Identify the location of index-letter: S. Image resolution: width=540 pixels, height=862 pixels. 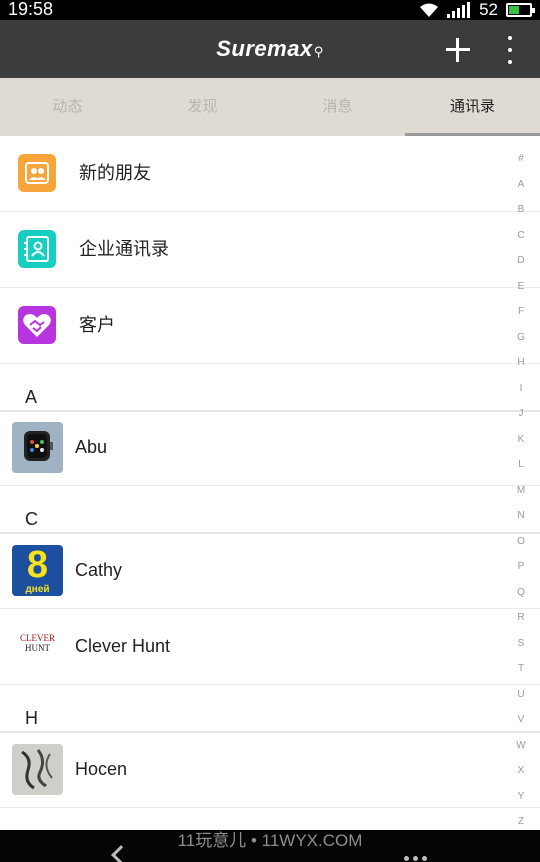
(520, 644).